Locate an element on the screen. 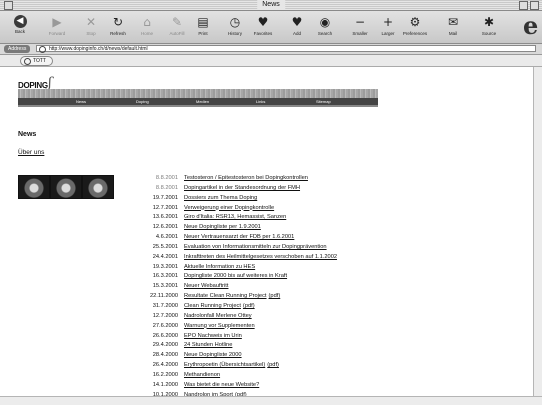 This screenshot has width=542, height=405. back-arrow-icon: ◀ is located at coordinates (20, 21).